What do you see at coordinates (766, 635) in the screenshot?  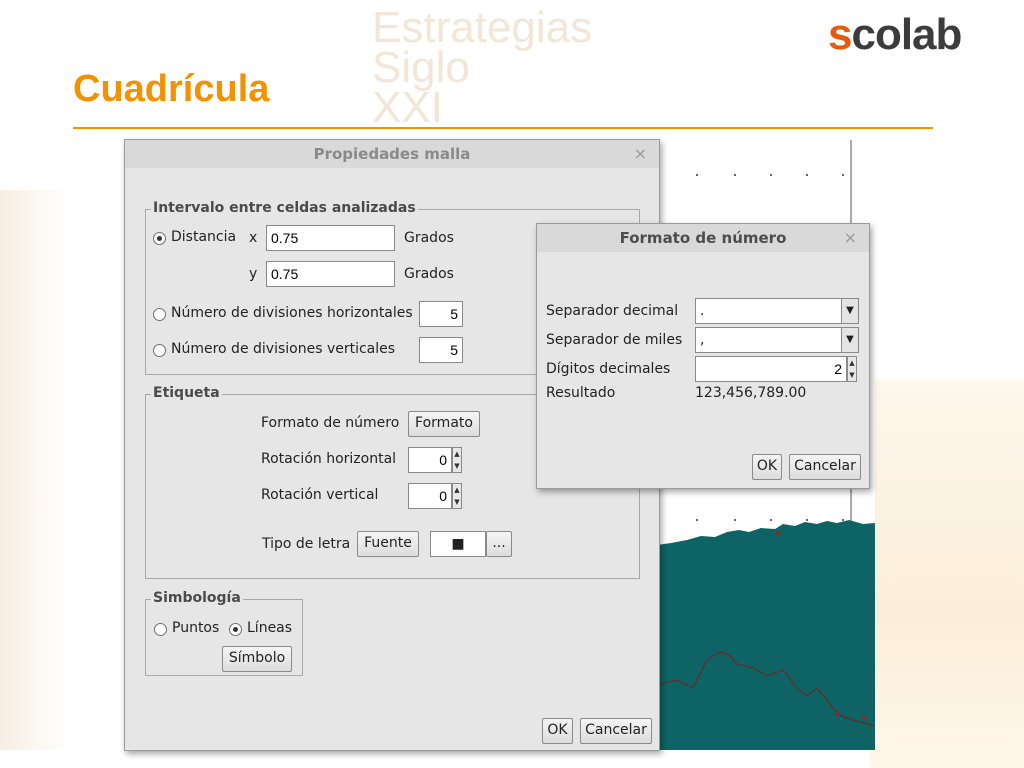 I see `sea-area` at bounding box center [766, 635].